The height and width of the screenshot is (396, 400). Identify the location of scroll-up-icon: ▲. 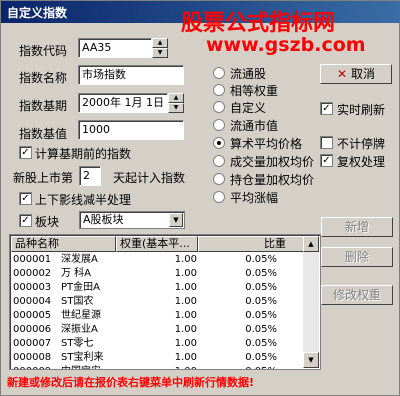
(311, 244).